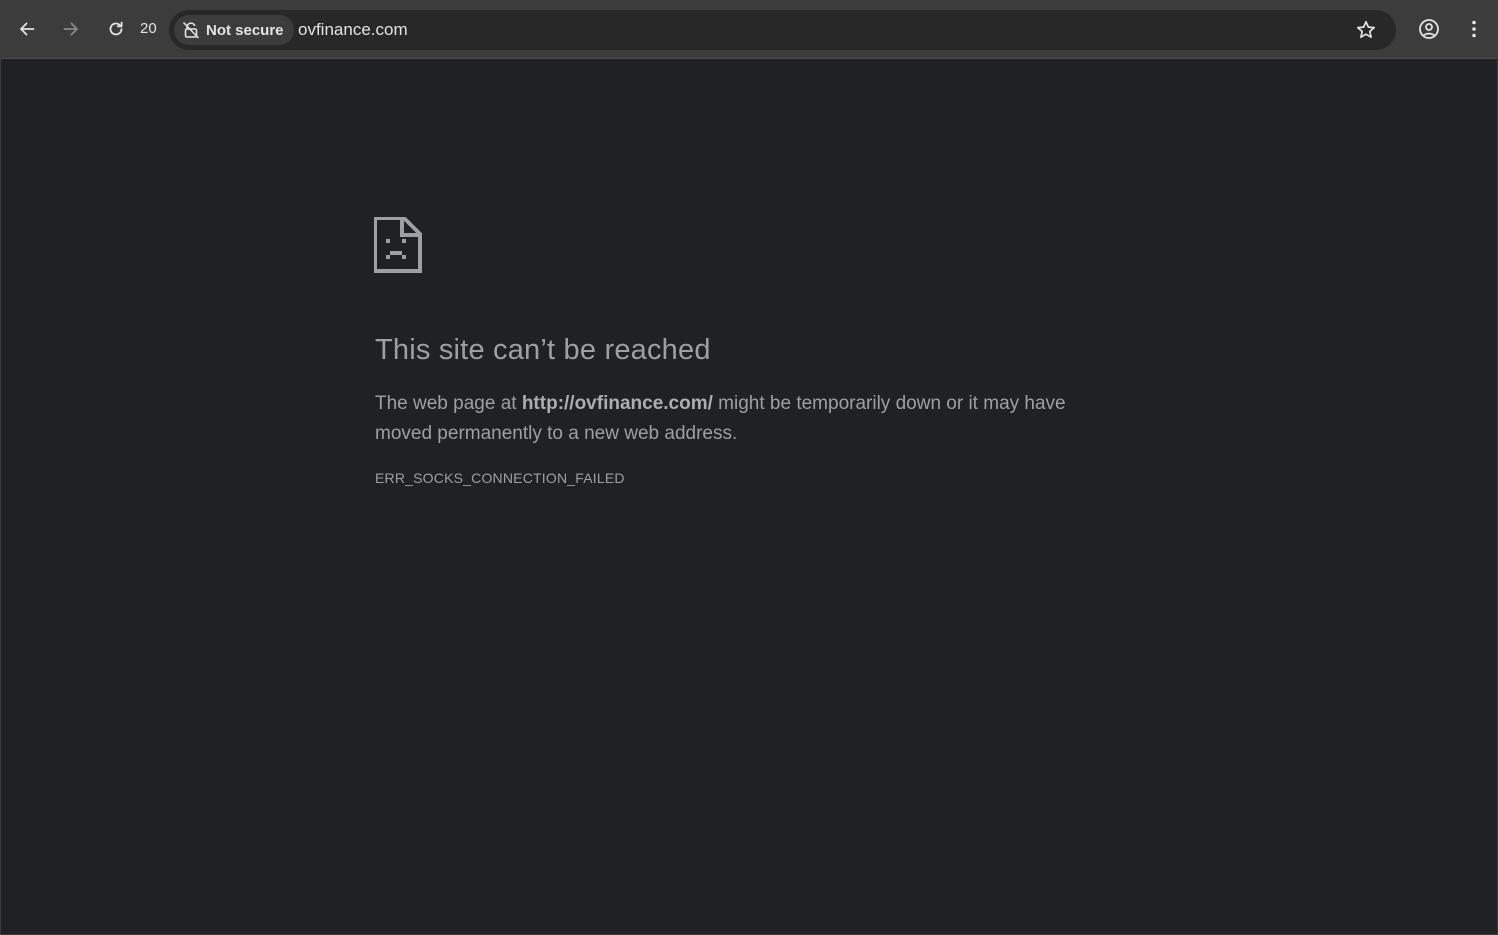  What do you see at coordinates (148, 28) in the screenshot?
I see `reload-count: 20` at bounding box center [148, 28].